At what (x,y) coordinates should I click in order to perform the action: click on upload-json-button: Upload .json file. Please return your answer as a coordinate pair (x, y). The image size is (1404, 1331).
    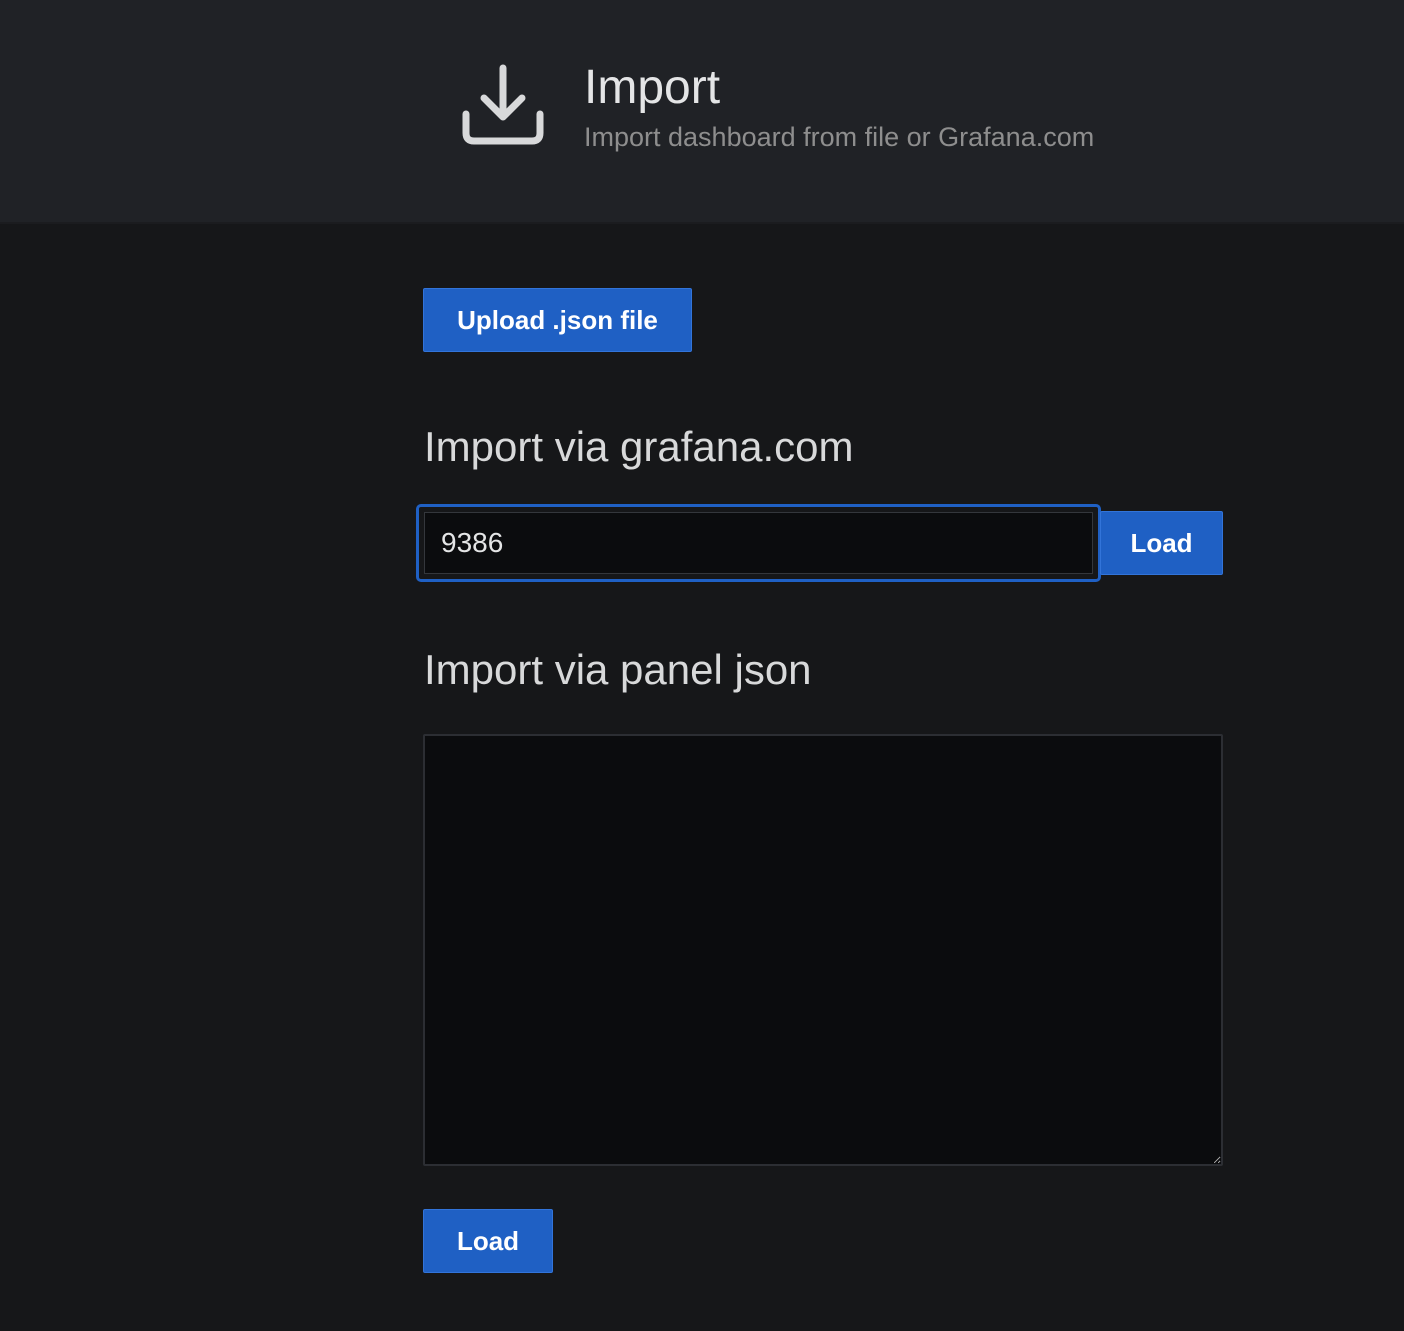
    Looking at the image, I should click on (557, 320).